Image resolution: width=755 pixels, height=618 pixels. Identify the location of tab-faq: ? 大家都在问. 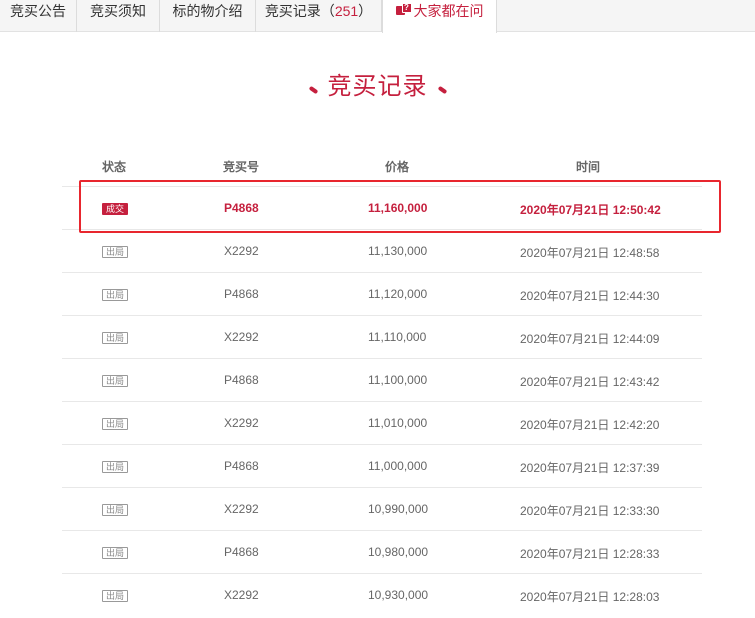
(439, 16).